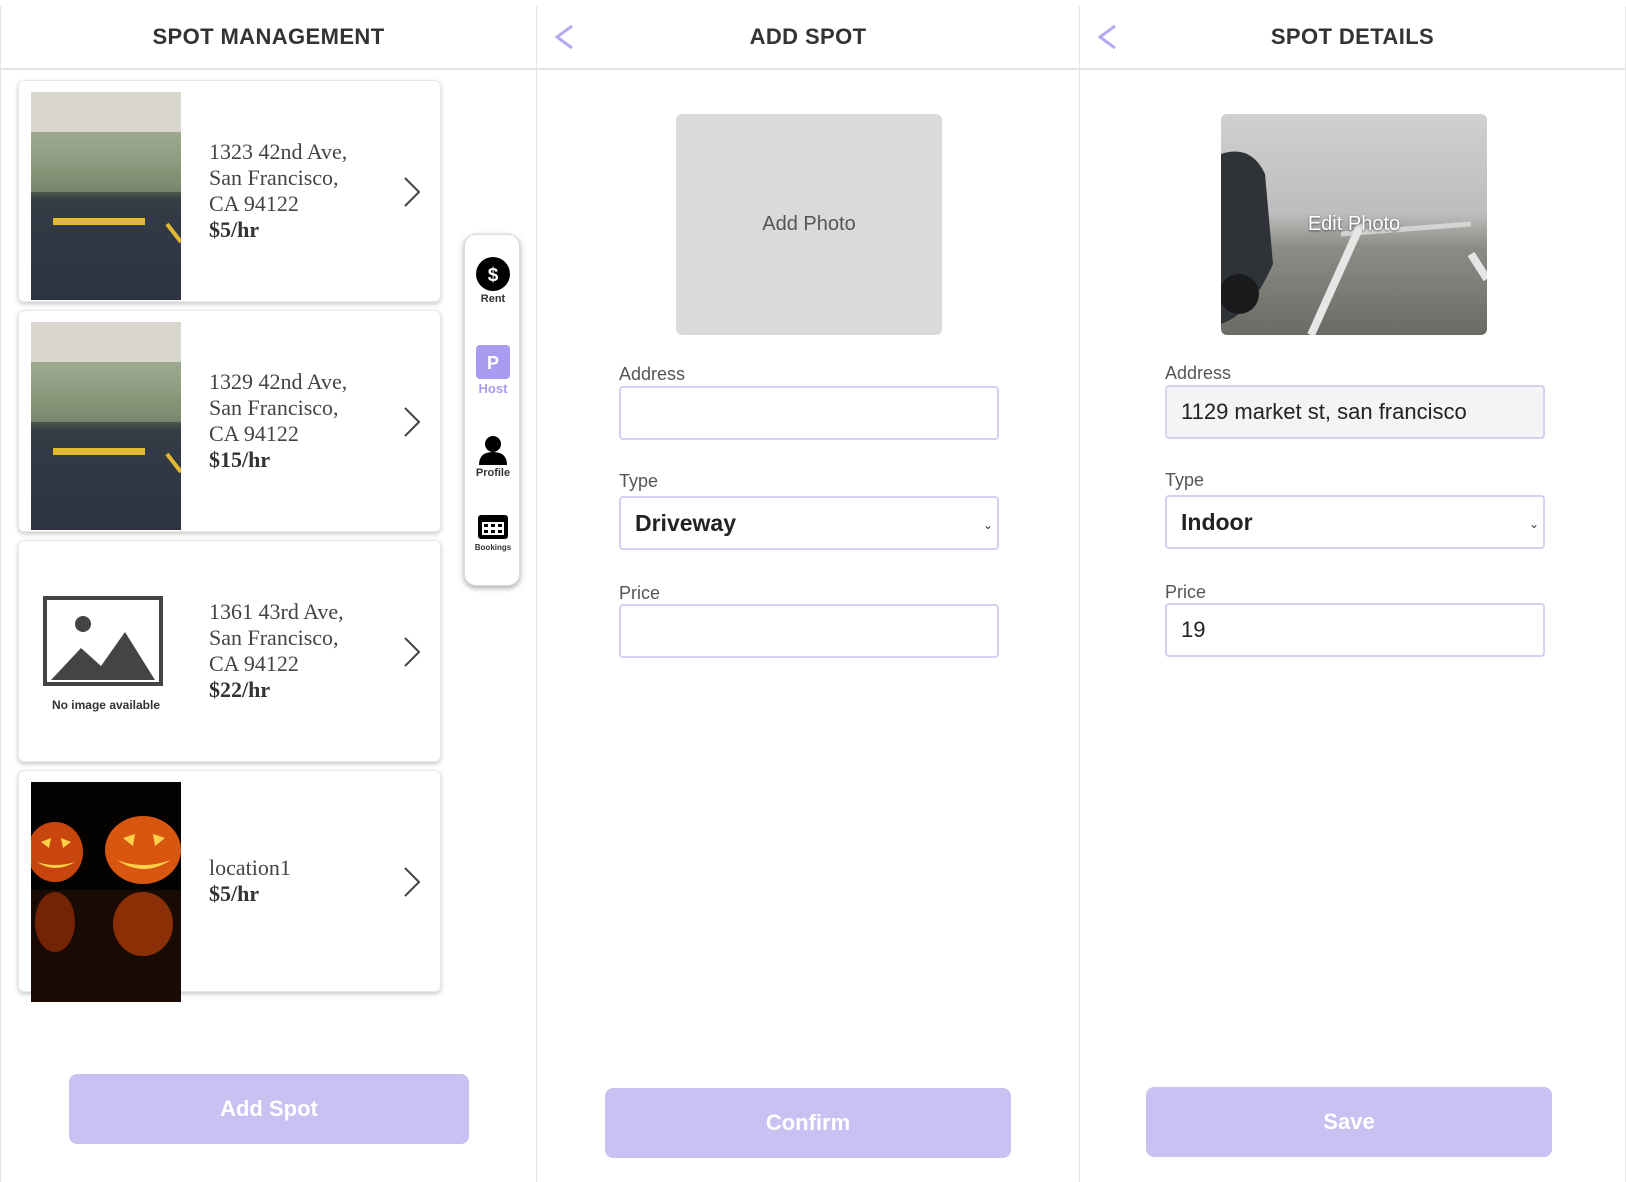  I want to click on parking-icon: P, so click(493, 362).